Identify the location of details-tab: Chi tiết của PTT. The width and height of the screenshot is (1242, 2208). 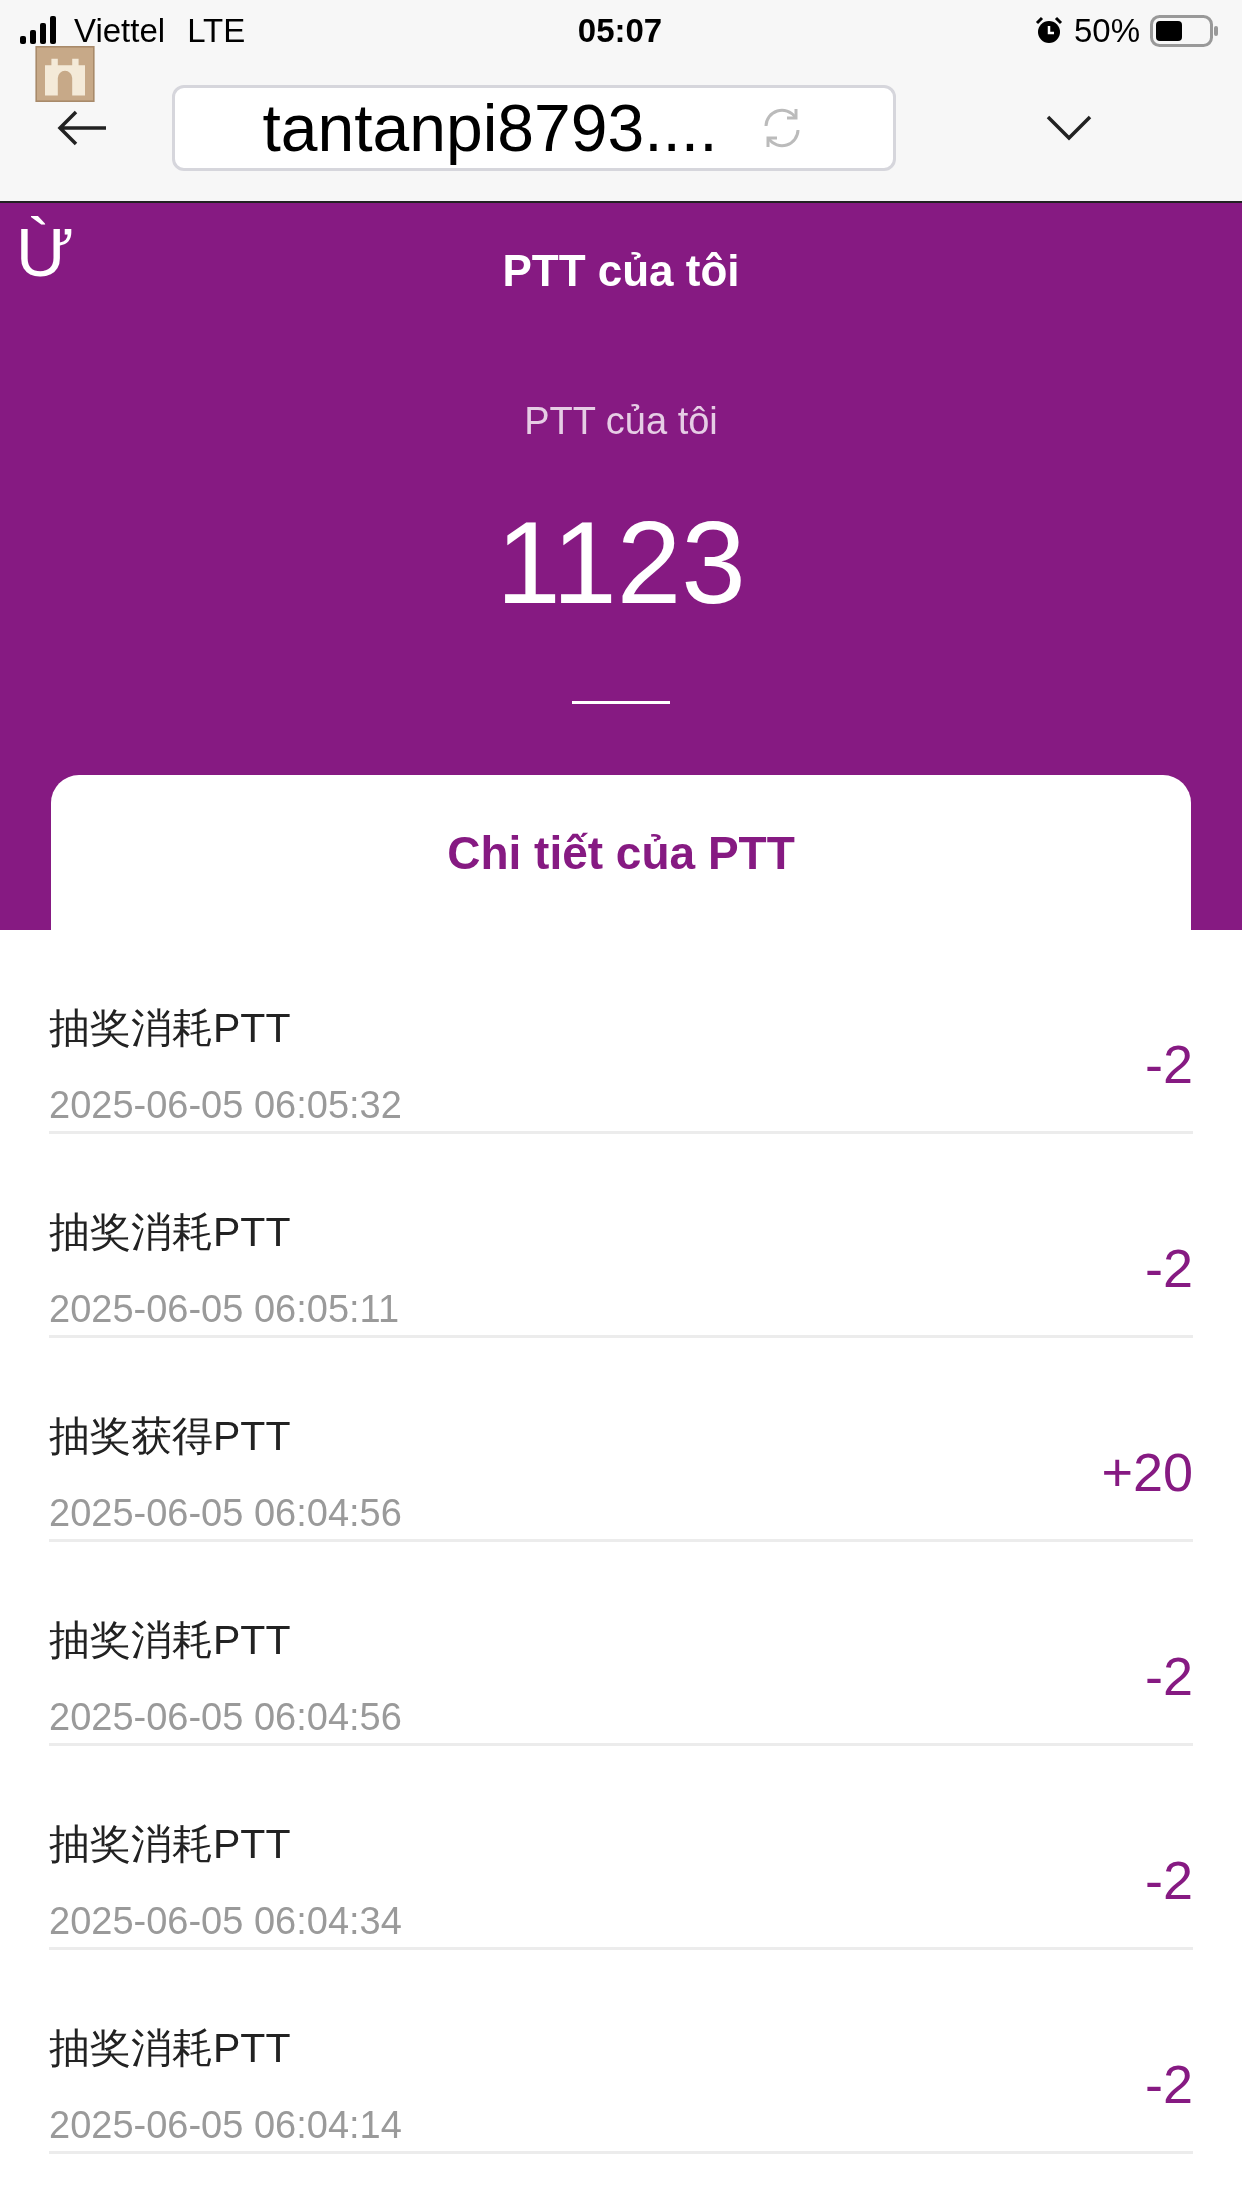
(621, 852).